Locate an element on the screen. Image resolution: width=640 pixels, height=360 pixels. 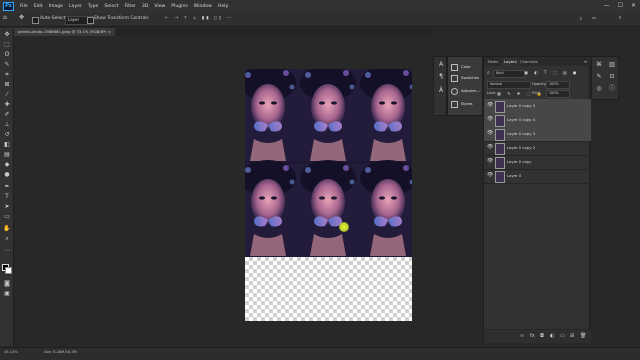
screen-mode-icon: ▣ is located at coordinates (7, 293).